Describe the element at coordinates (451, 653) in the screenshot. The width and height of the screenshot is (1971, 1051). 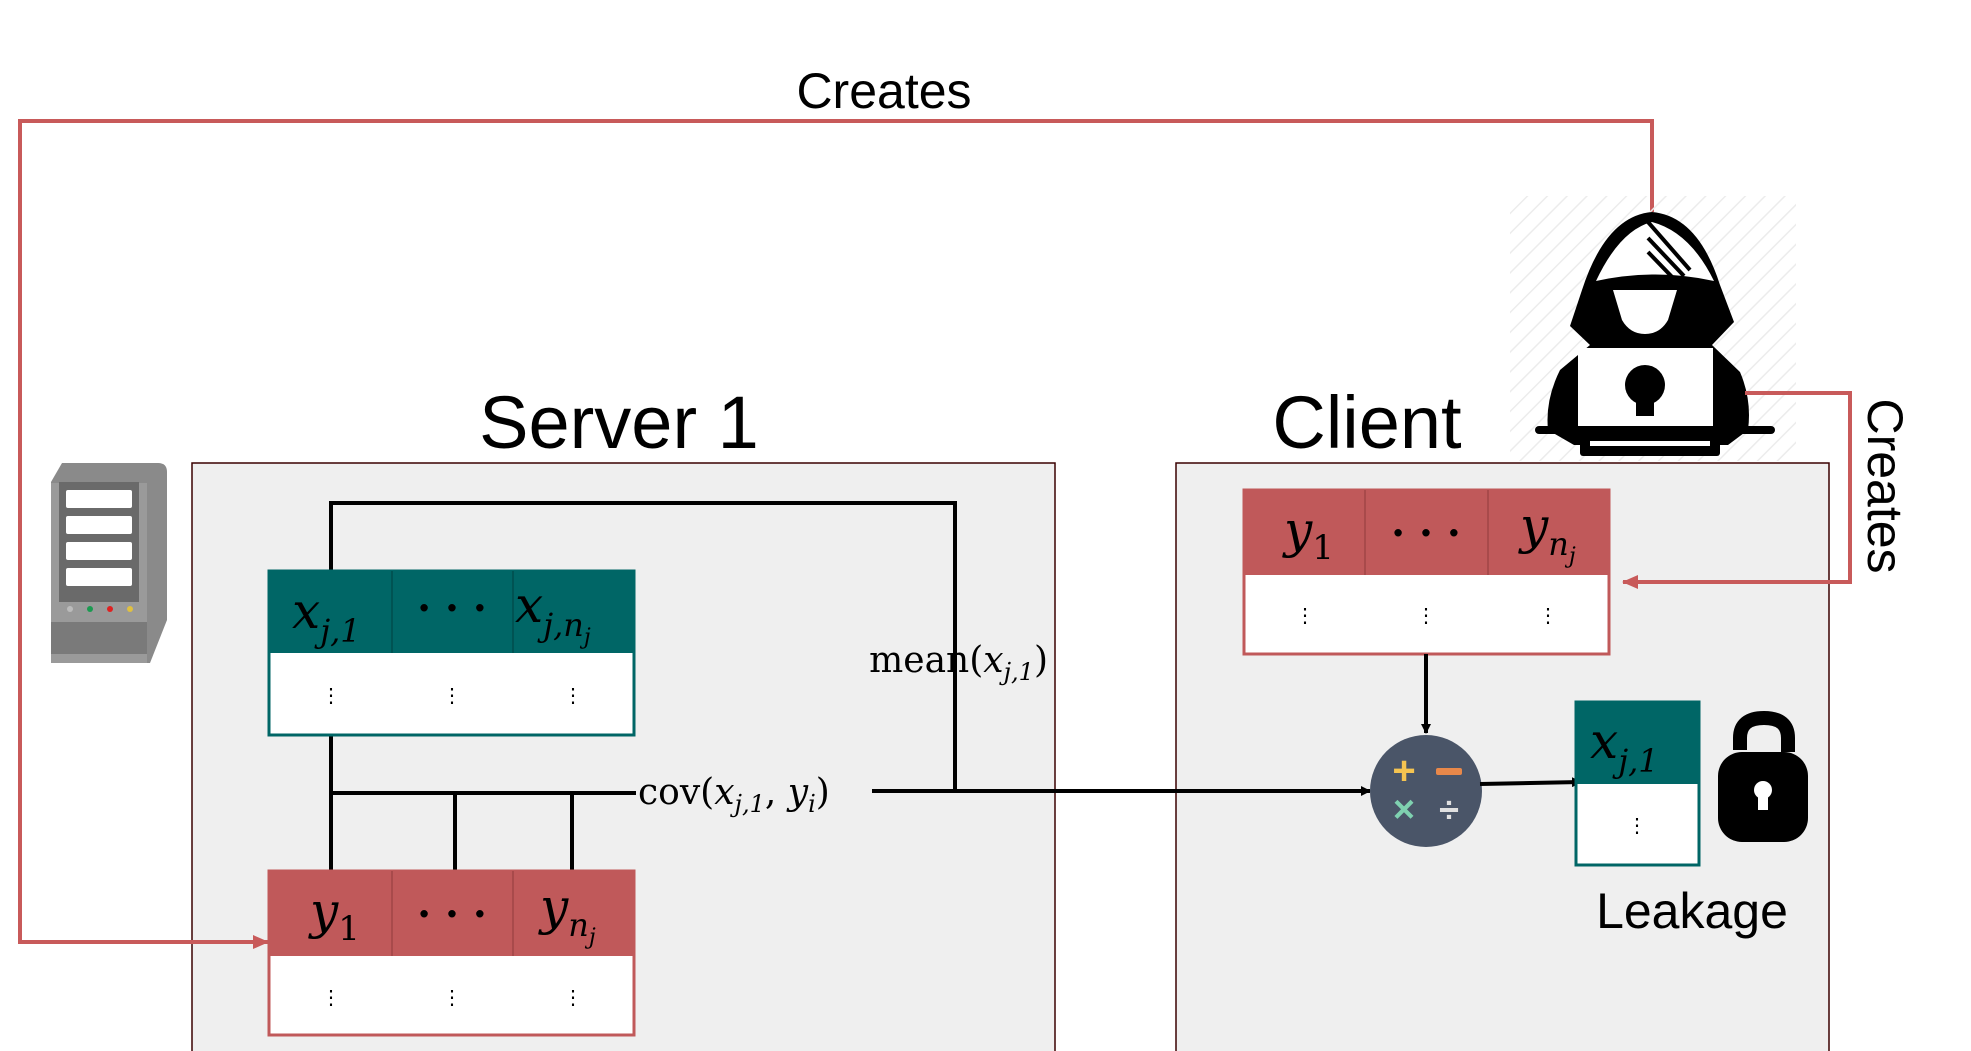
I see `server-feature-table: xj,1 · · · xj,nj ⋮ ⋮ ⋮` at that location.